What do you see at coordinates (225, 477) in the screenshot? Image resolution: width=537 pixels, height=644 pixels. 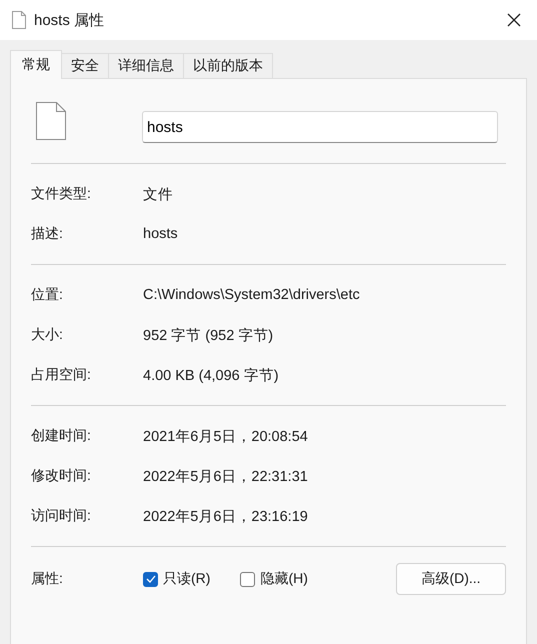 I see `field-value: 2022年5月6日，22:31:31` at bounding box center [225, 477].